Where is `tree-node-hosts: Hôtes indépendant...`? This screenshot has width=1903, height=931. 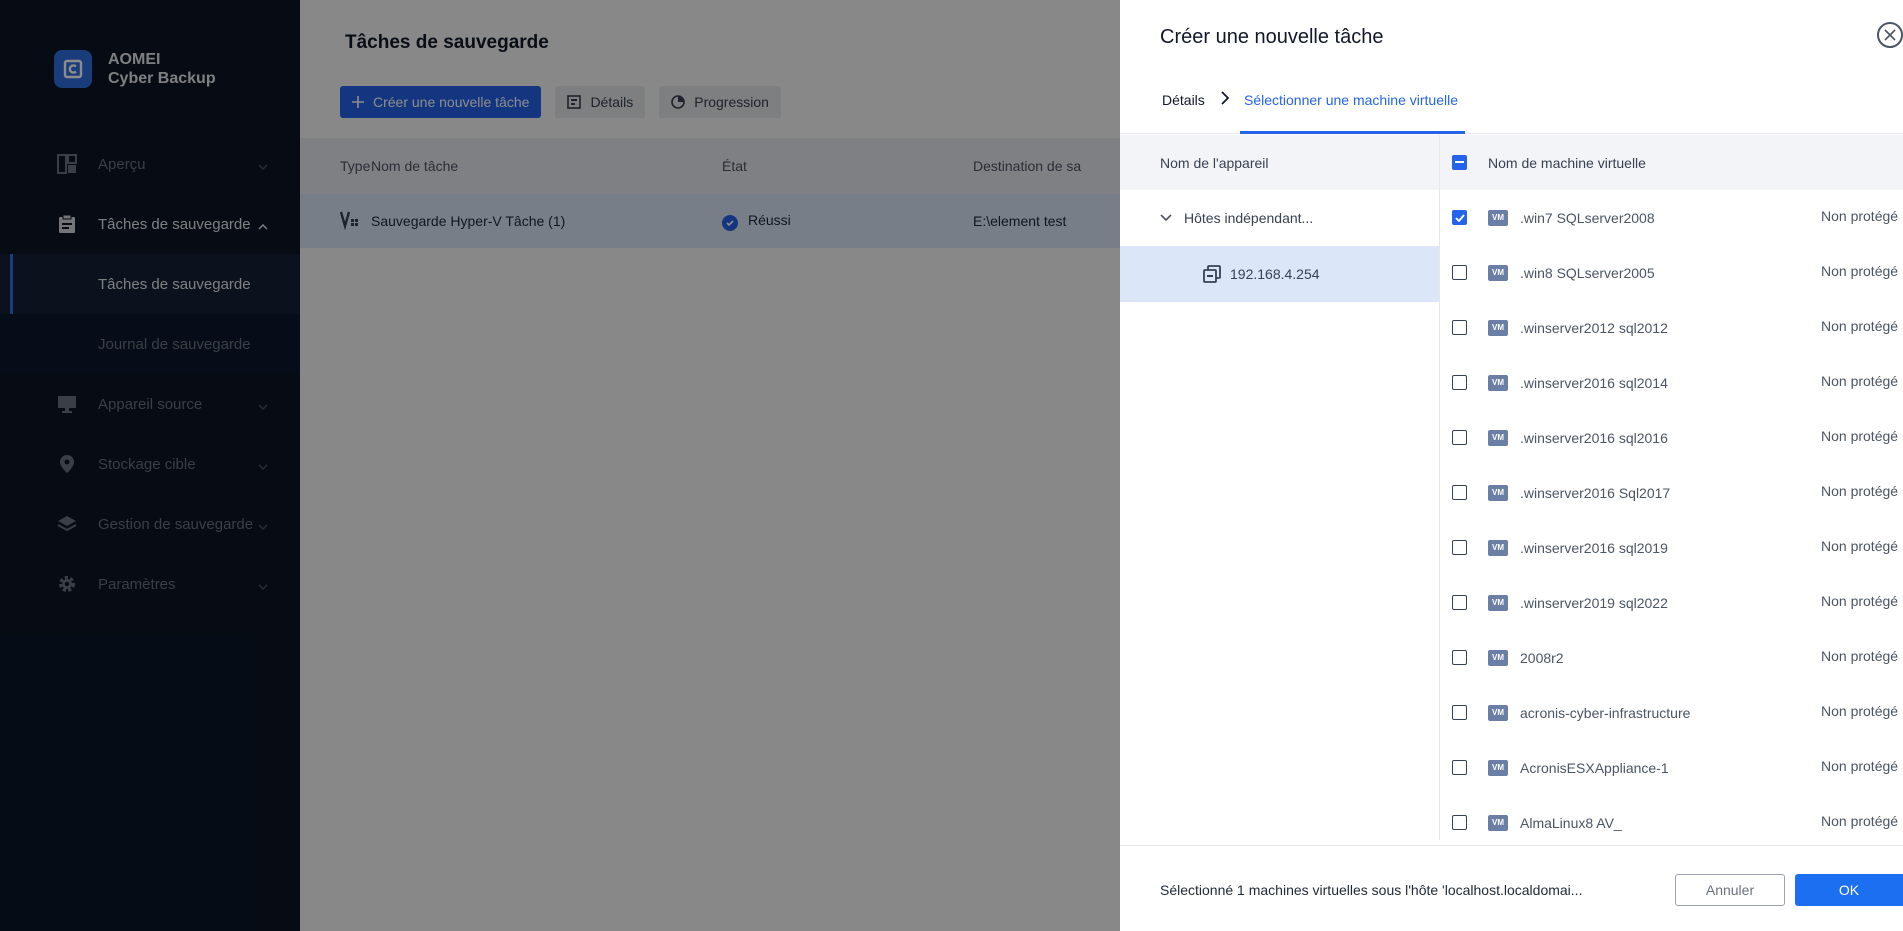 tree-node-hosts: Hôtes indépendant... is located at coordinates (1279, 218).